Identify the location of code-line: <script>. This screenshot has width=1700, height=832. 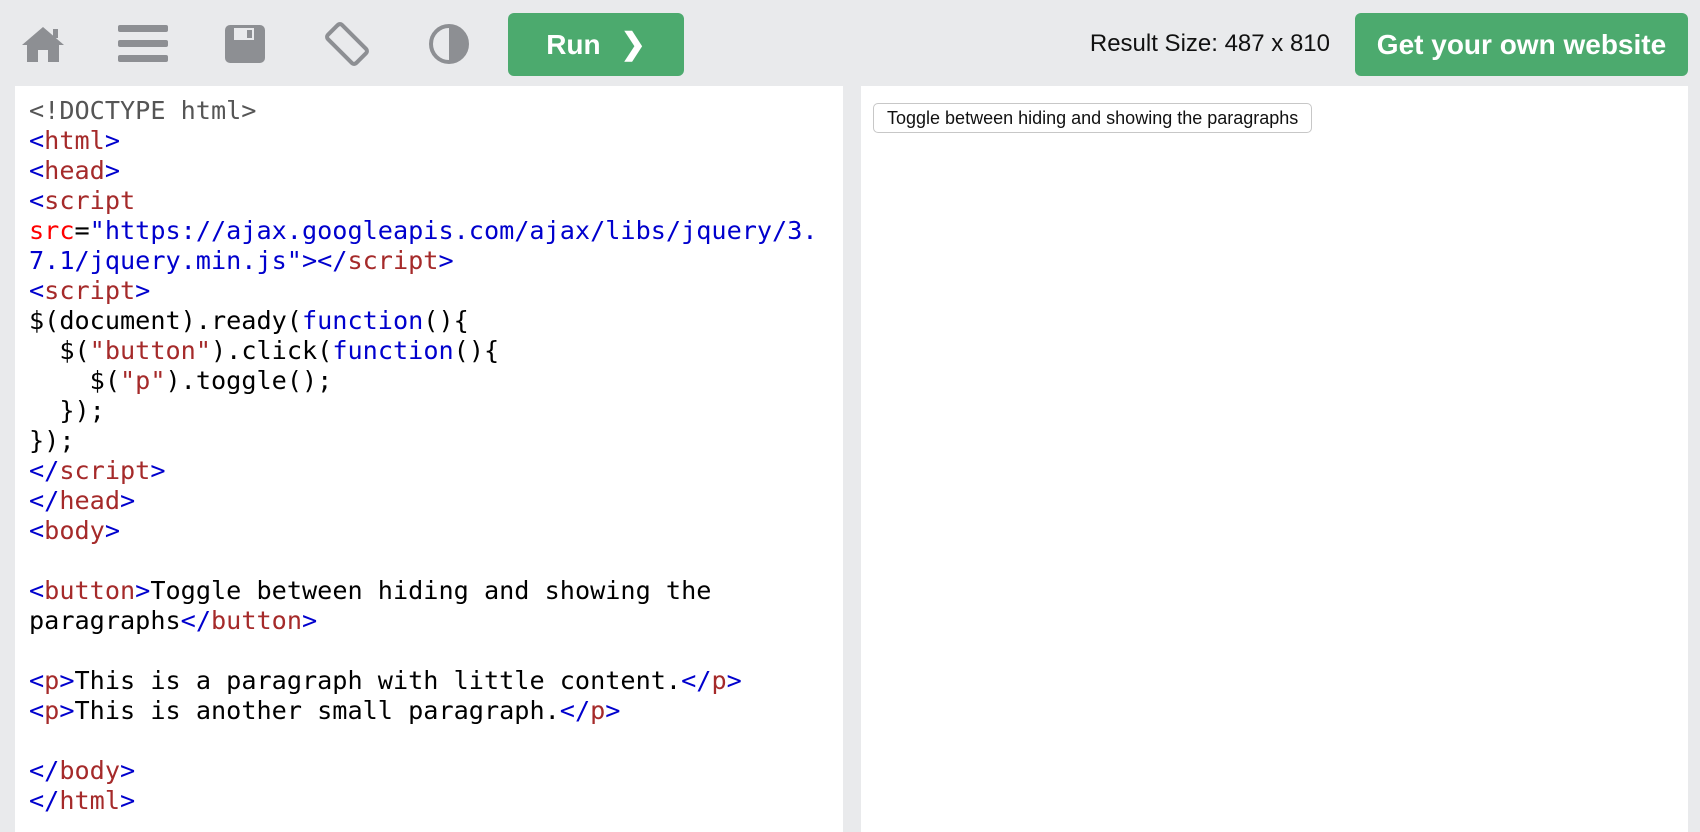
(90, 290).